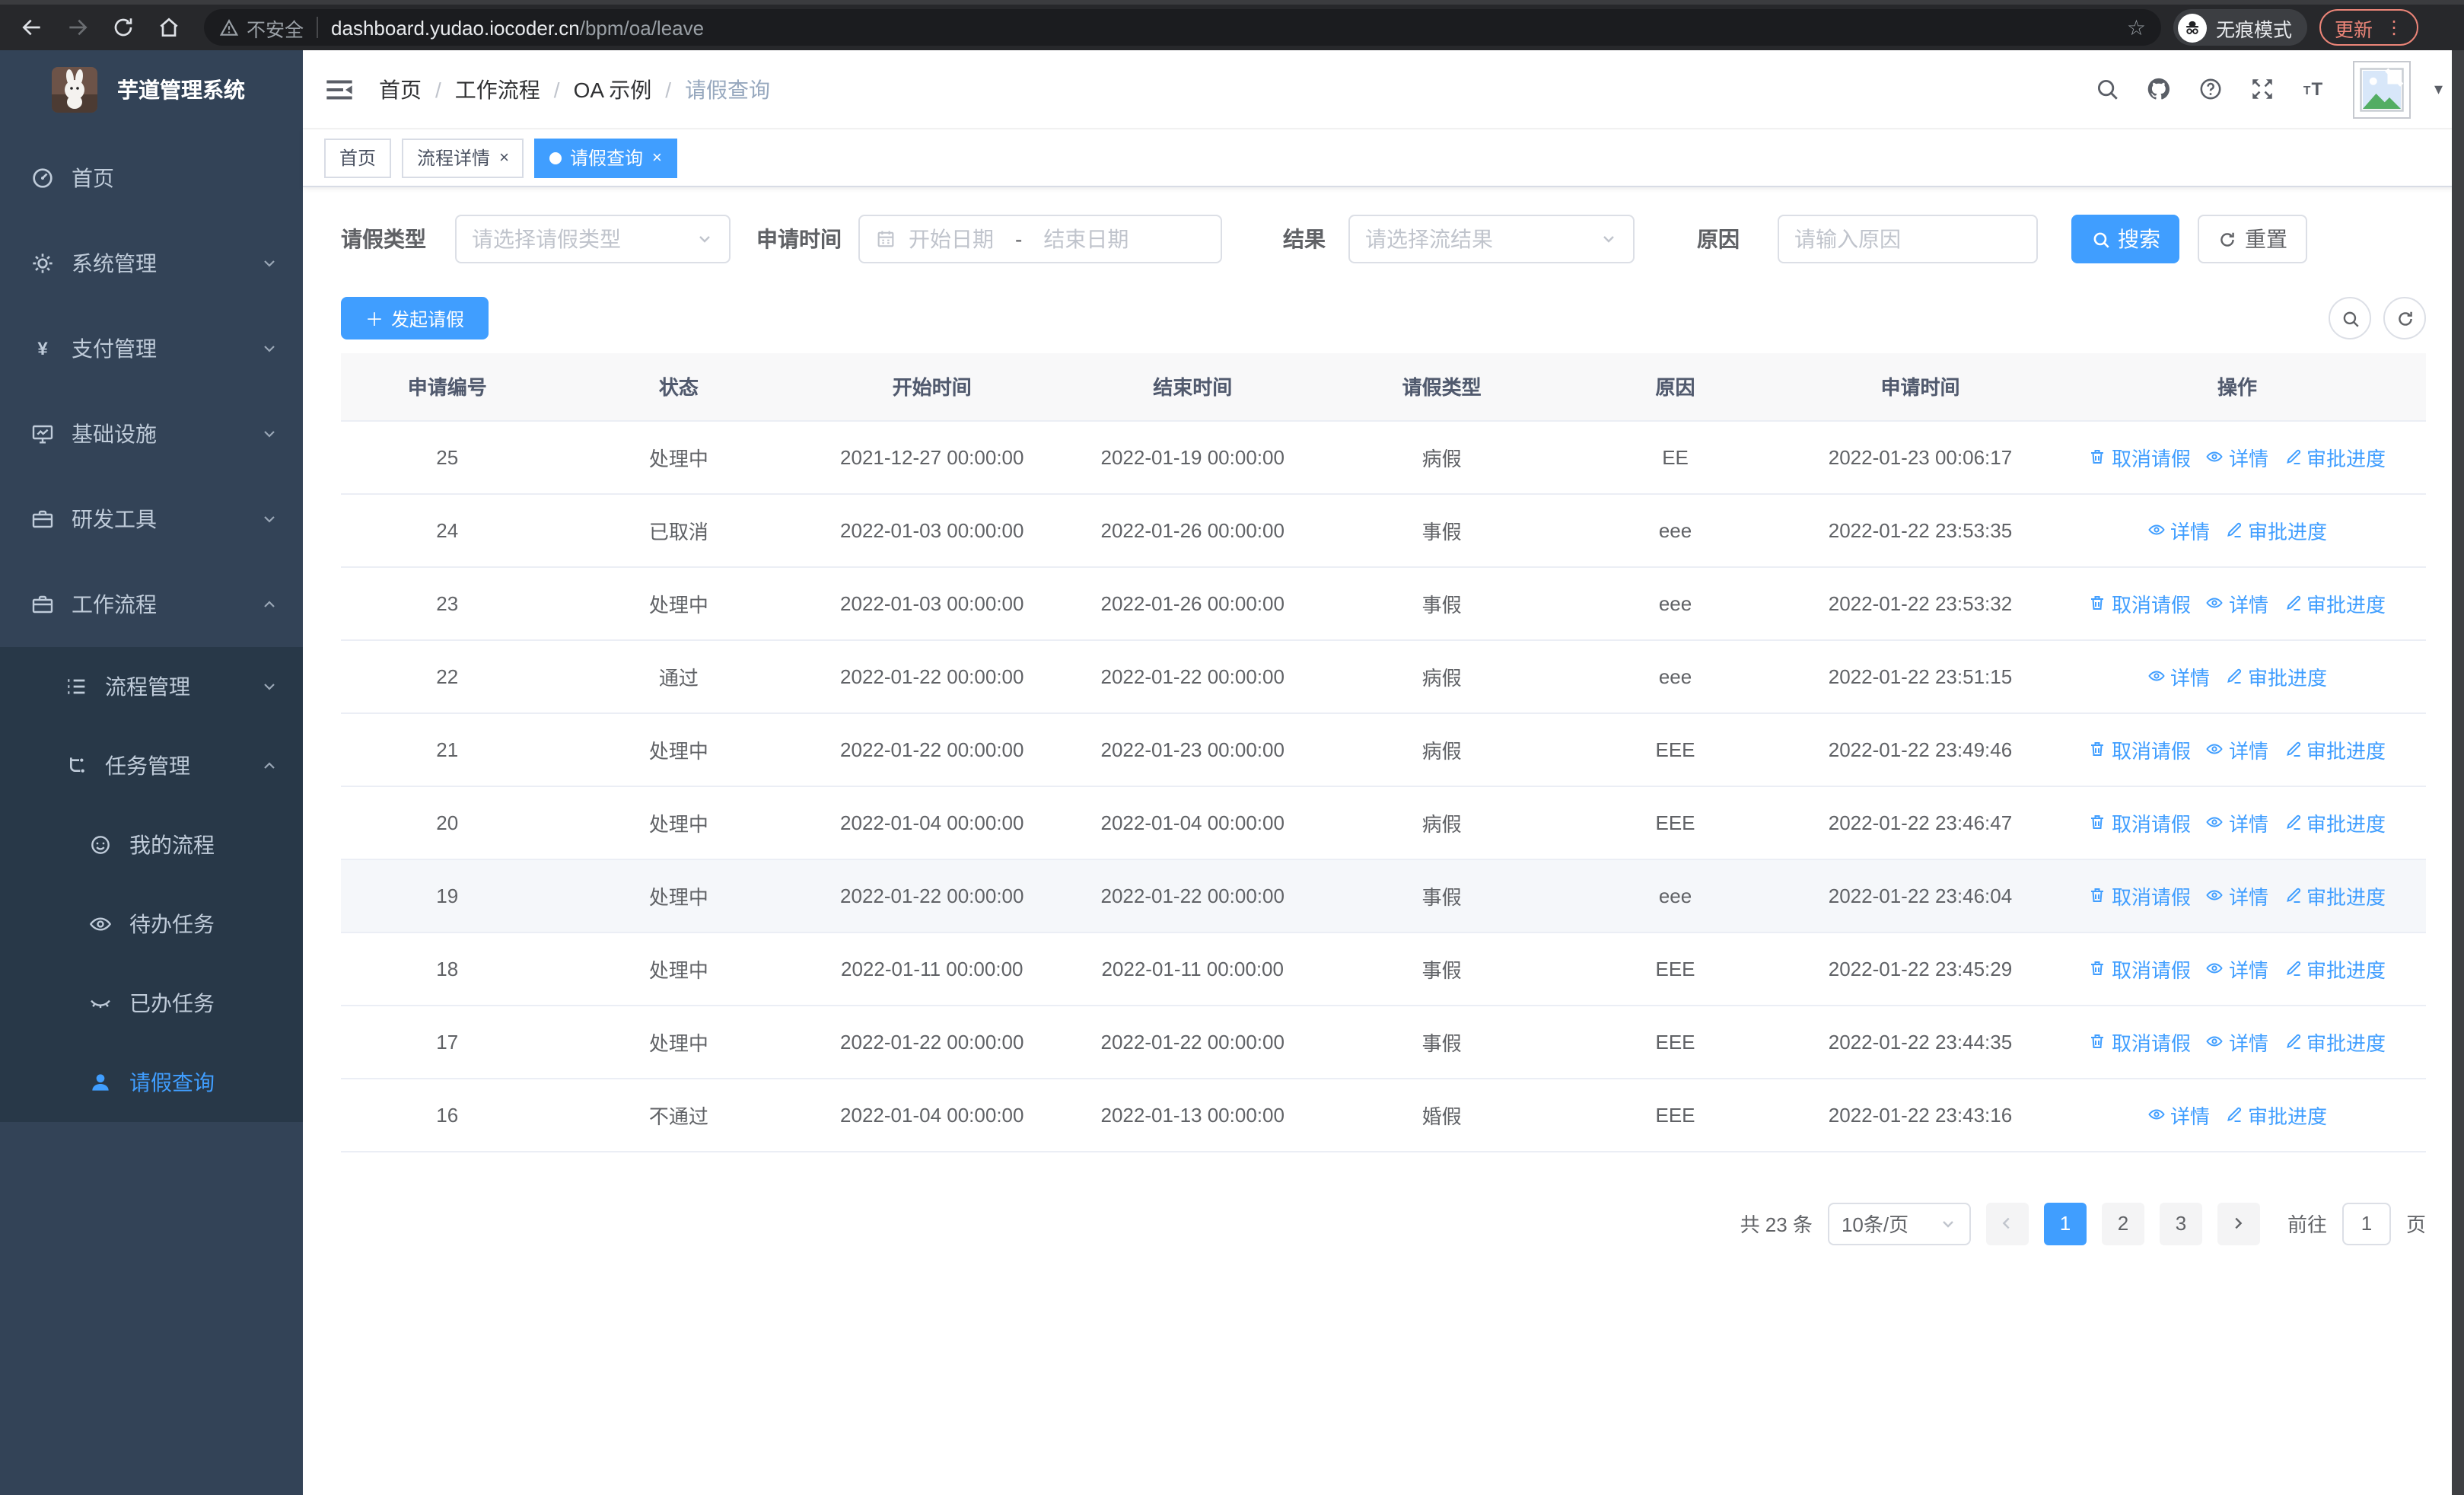 The image size is (2464, 1495). Describe the element at coordinates (2125, 239) in the screenshot. I see `search-button: 搜索` at that location.